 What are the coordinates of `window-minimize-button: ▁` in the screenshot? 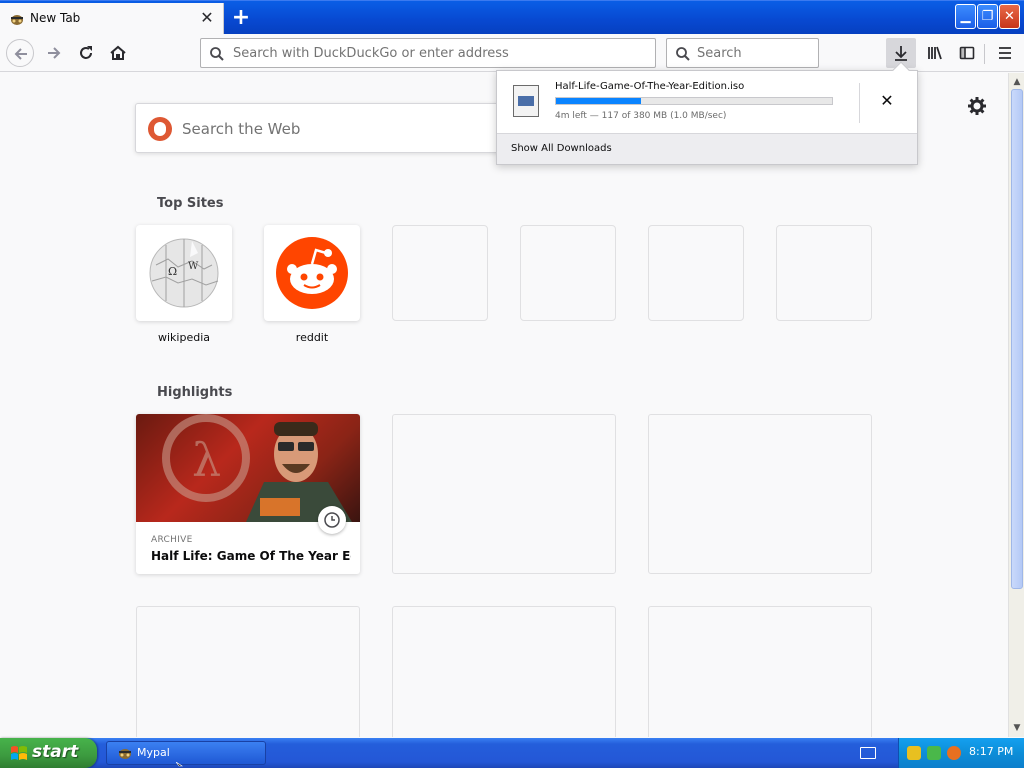 It's located at (965, 16).